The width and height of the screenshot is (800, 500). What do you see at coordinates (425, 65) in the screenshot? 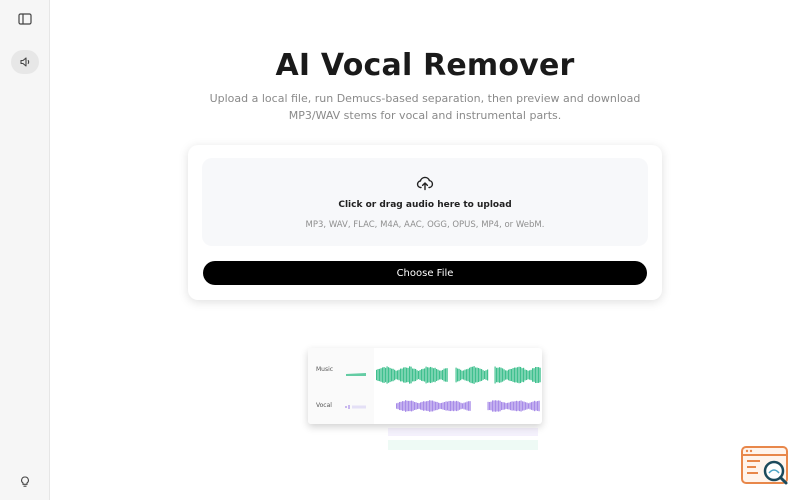
I see `page-title: AI Vocal Remover` at bounding box center [425, 65].